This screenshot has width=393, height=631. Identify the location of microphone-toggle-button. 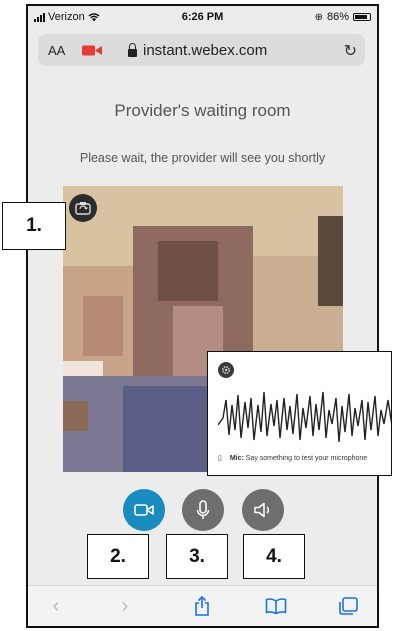
(203, 510).